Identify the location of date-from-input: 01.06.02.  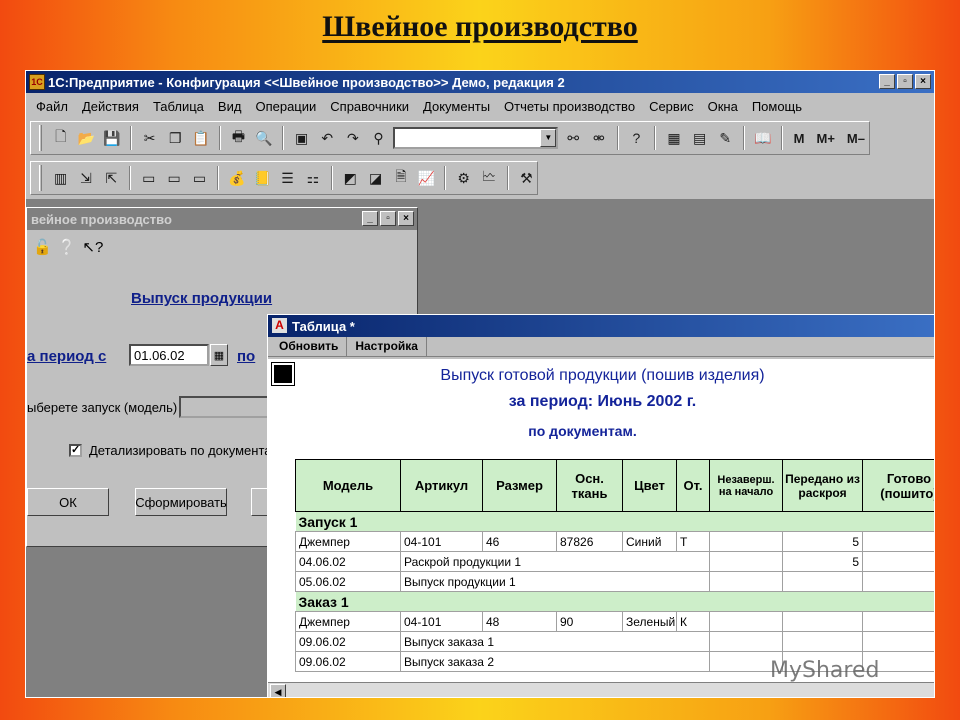
(169, 355).